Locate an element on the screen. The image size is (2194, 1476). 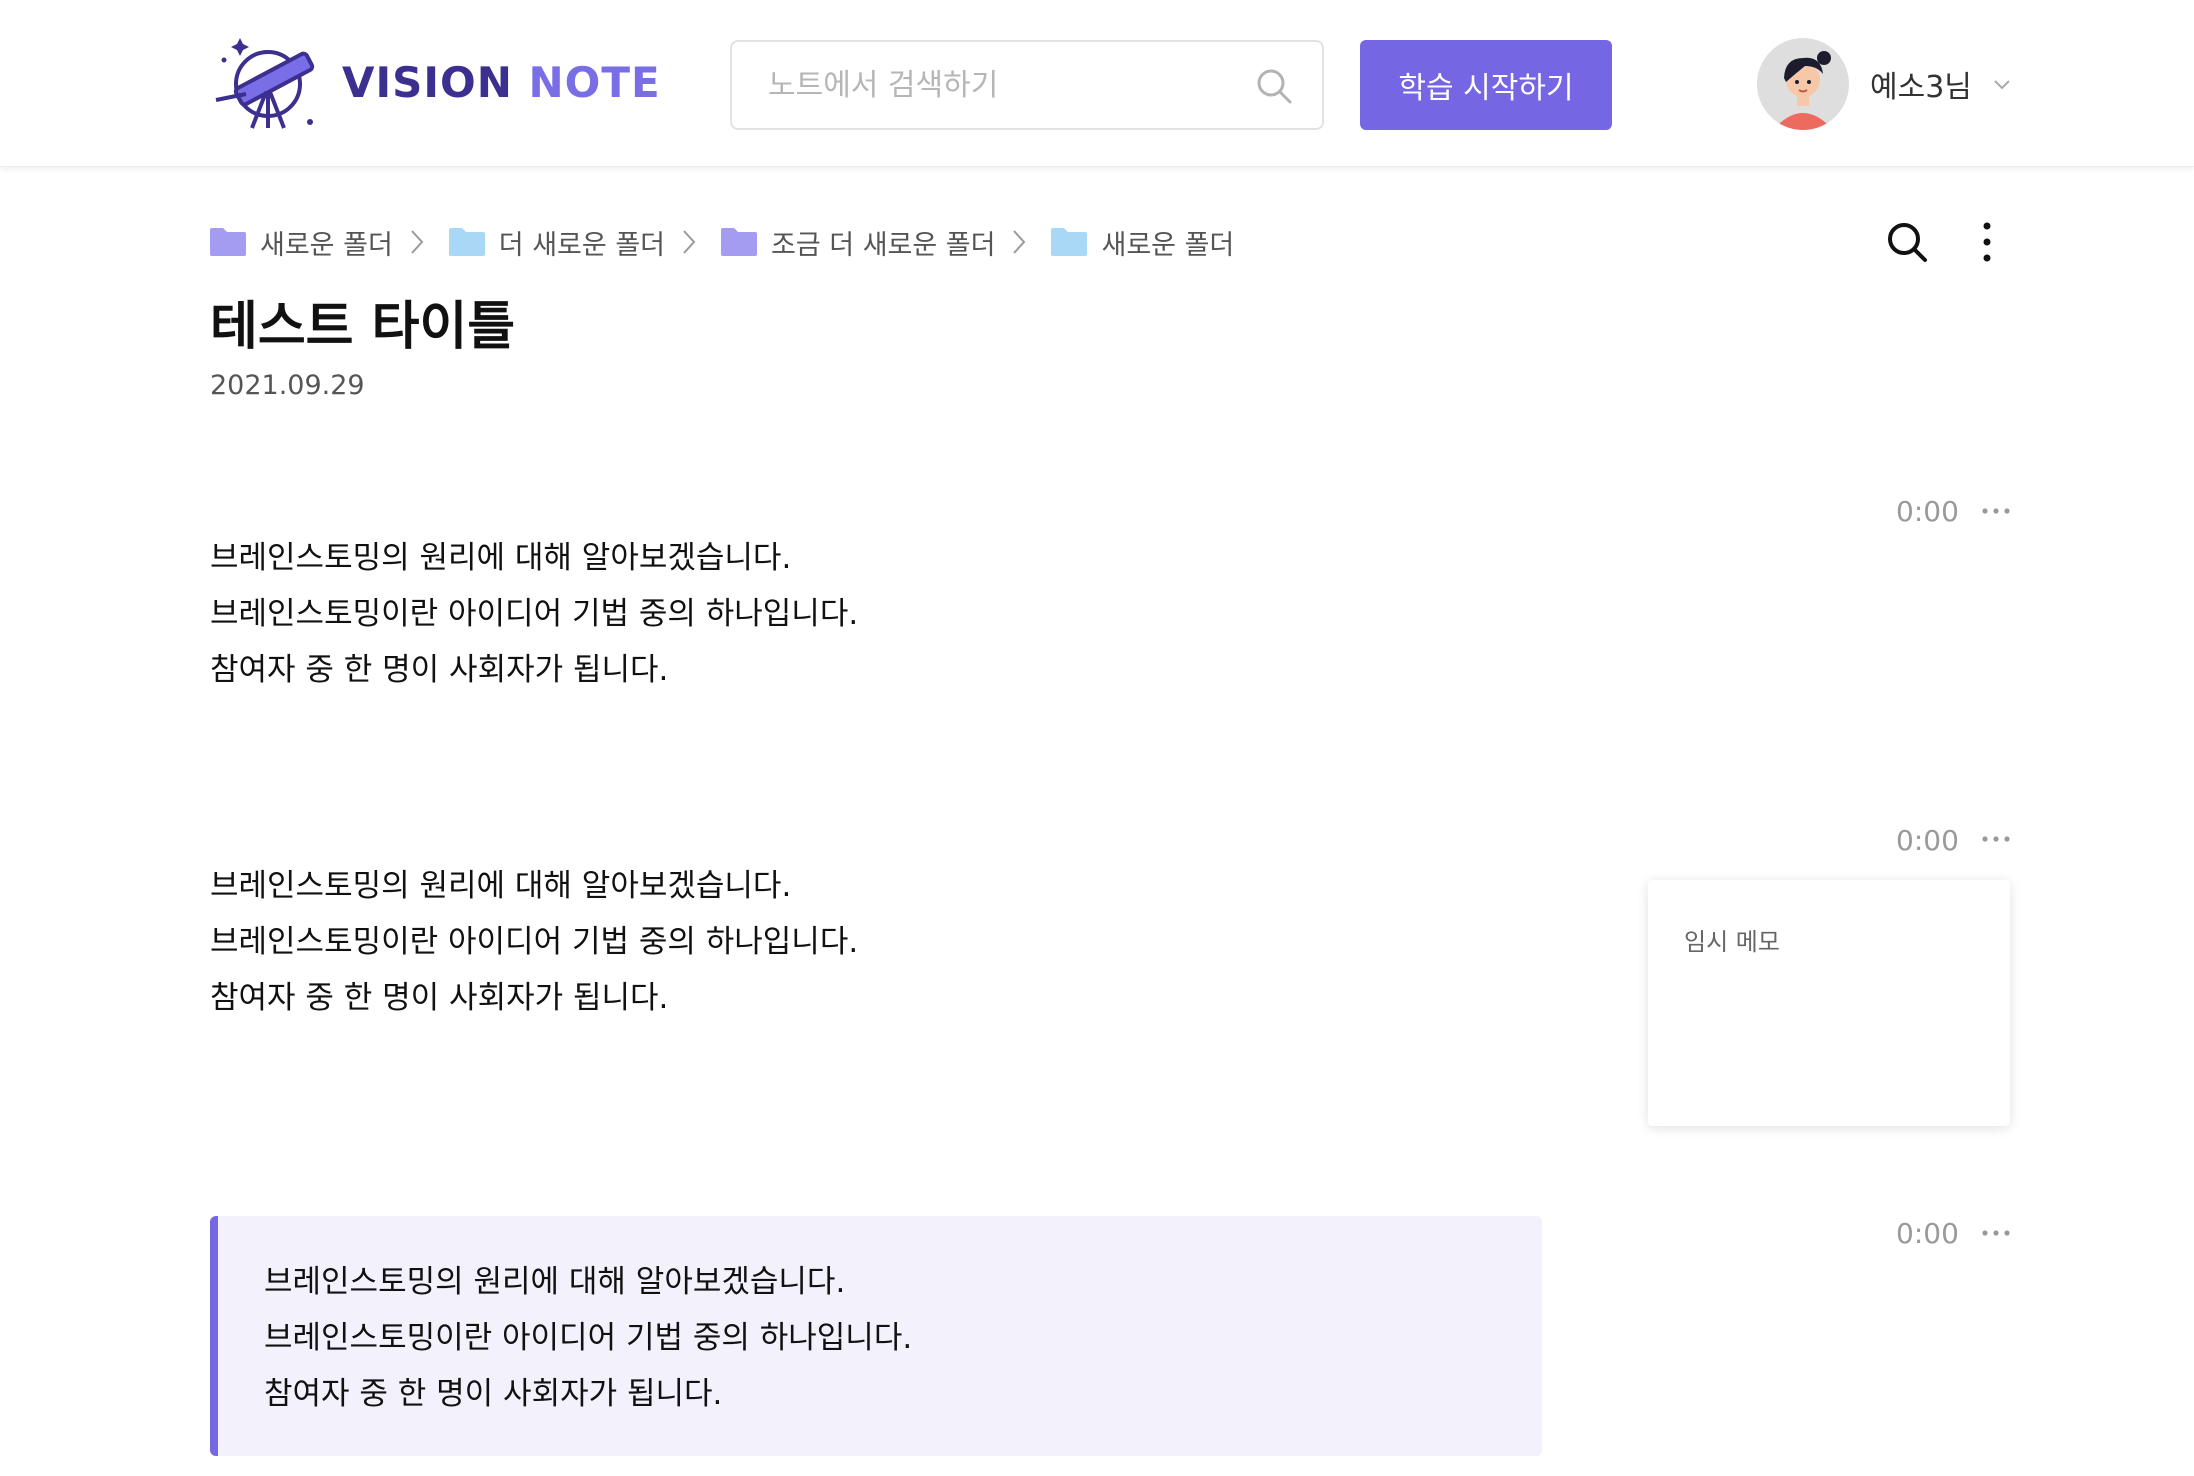
avatar is located at coordinates (1803, 84).